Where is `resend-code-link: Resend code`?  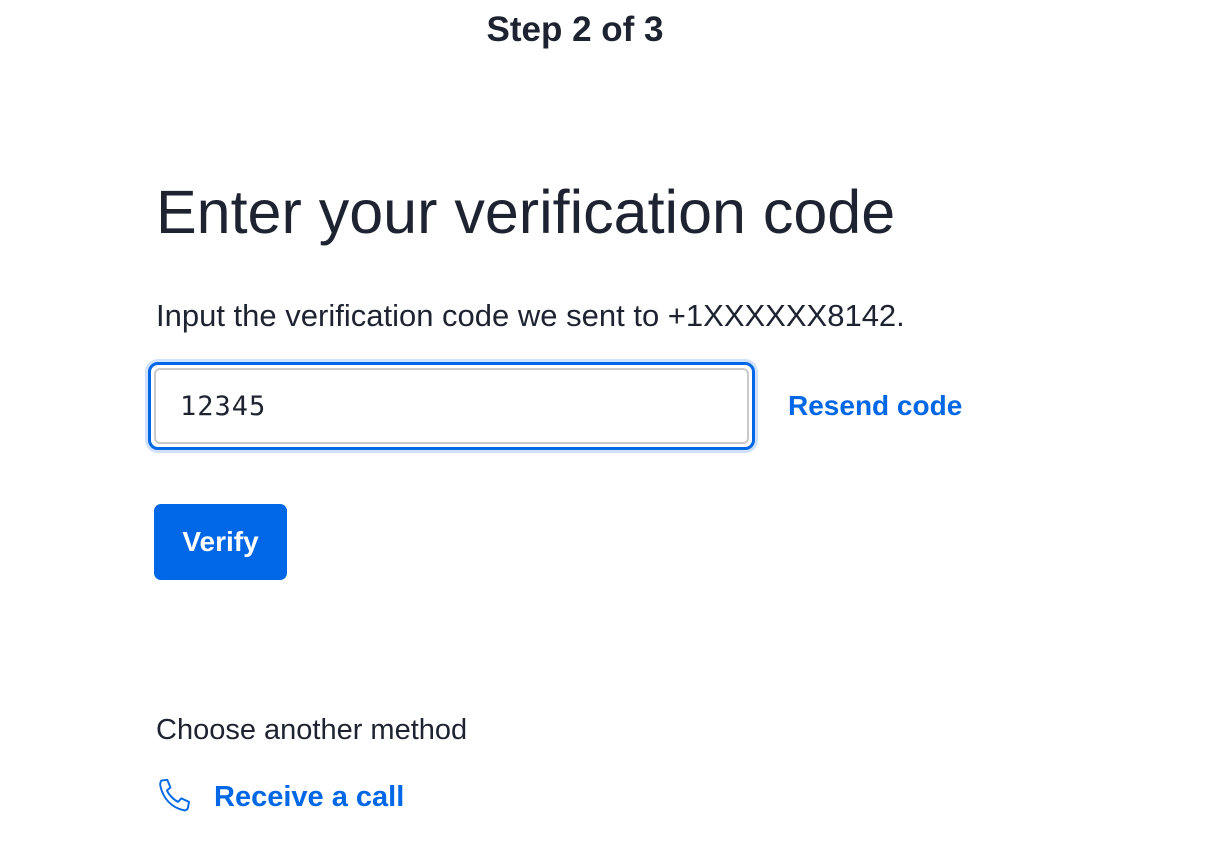
resend-code-link: Resend code is located at coordinates (875, 406).